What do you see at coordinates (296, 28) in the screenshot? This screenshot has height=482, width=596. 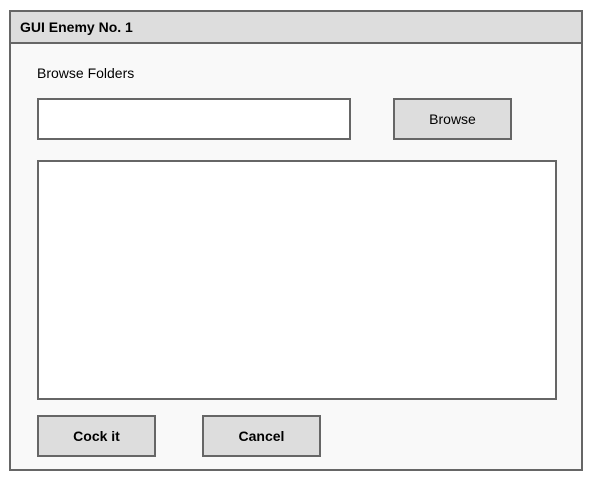 I see `title-bar: GUI Enemy No. 1` at bounding box center [296, 28].